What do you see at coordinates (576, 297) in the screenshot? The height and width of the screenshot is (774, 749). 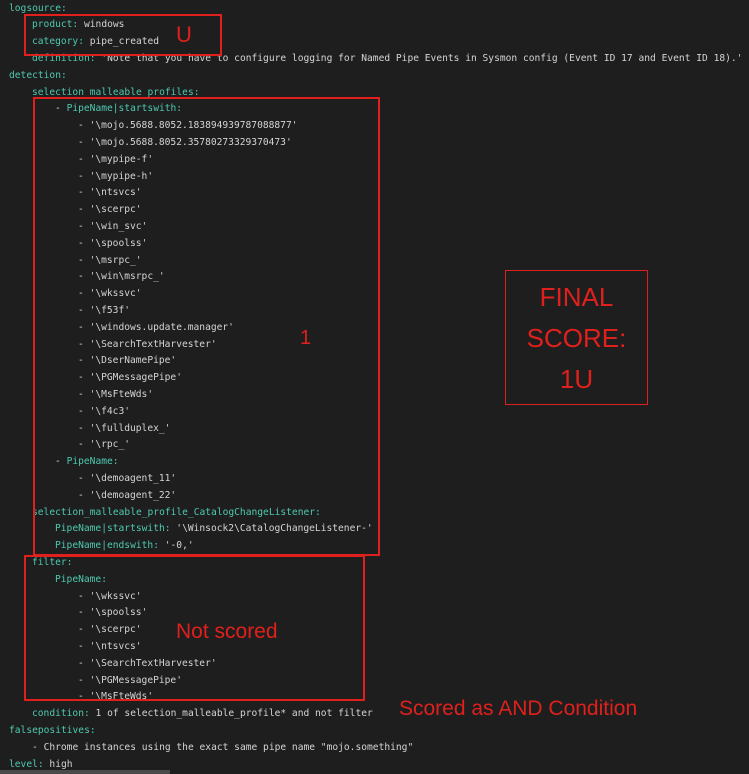 I see `final-score-line1: FINAL` at bounding box center [576, 297].